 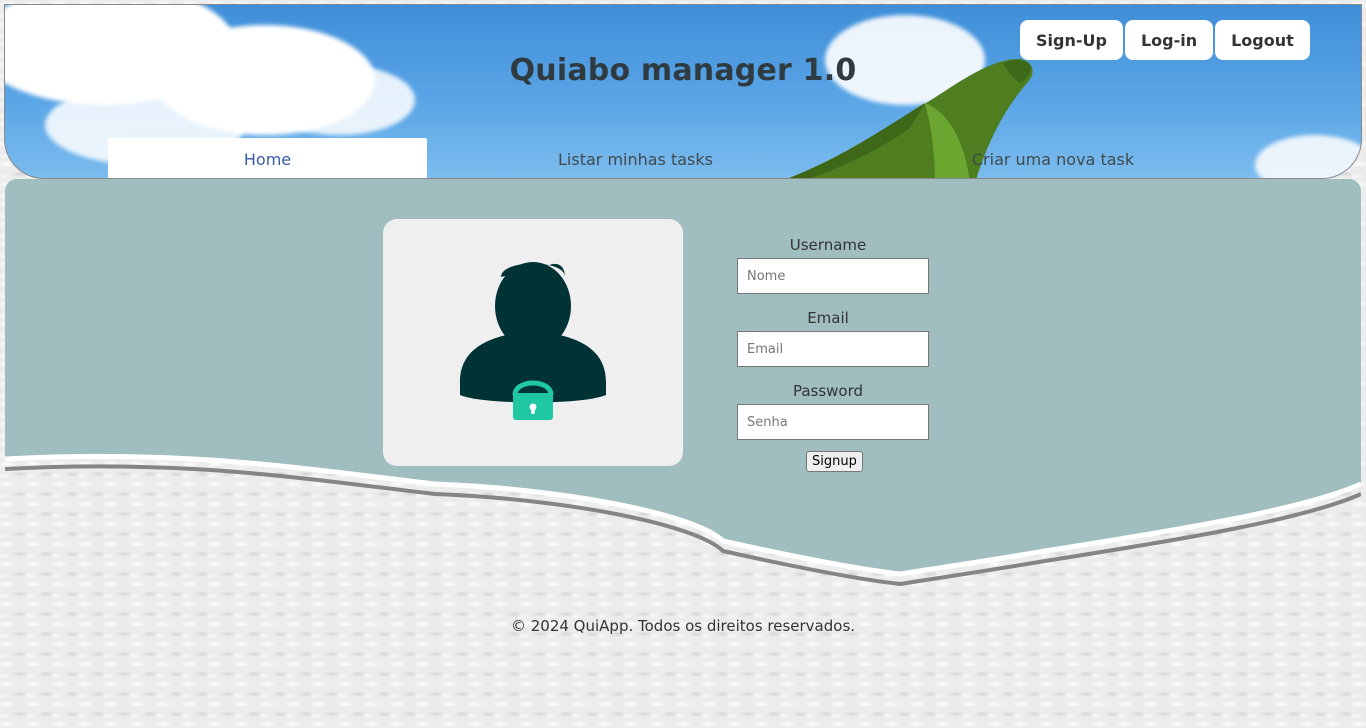 I want to click on cloud, so click(x=1308, y=156).